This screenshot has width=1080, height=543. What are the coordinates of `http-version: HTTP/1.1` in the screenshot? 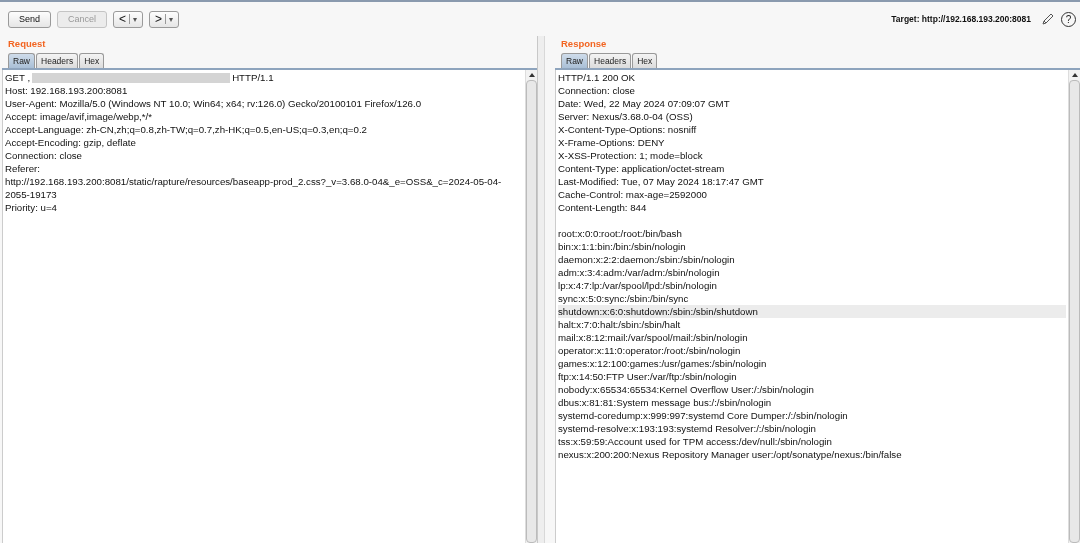 It's located at (253, 77).